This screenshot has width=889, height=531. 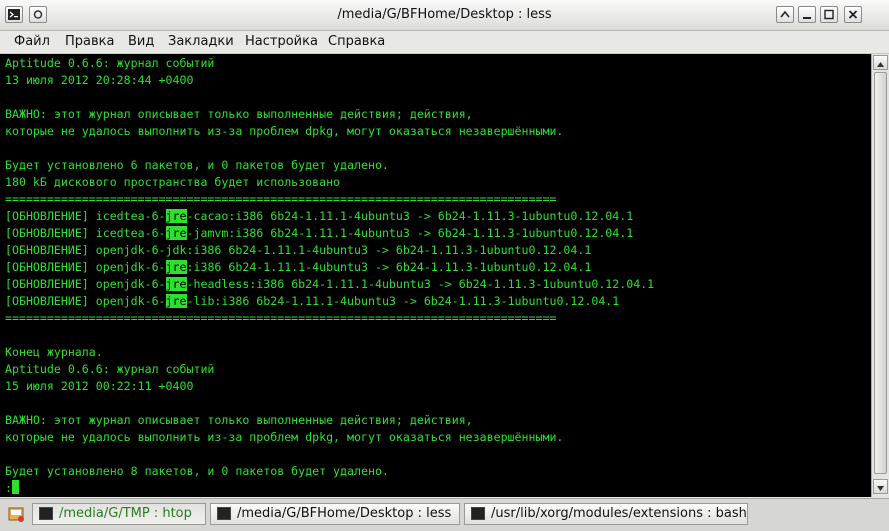 What do you see at coordinates (829, 14) in the screenshot?
I see `maximize-icon` at bounding box center [829, 14].